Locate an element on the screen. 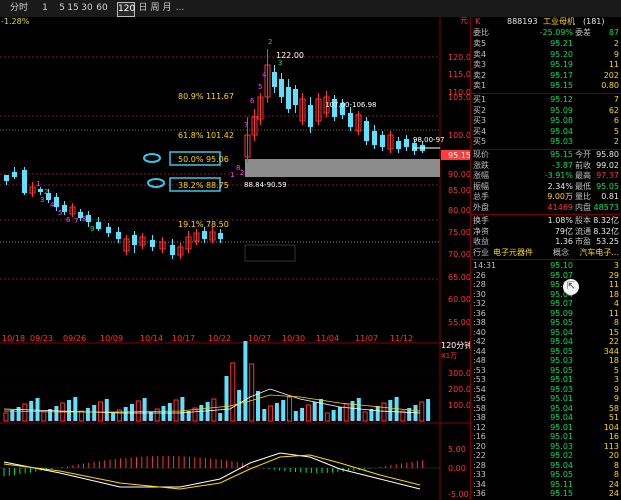 The image size is (621, 500). bid-volume: 7 is located at coordinates (616, 99).